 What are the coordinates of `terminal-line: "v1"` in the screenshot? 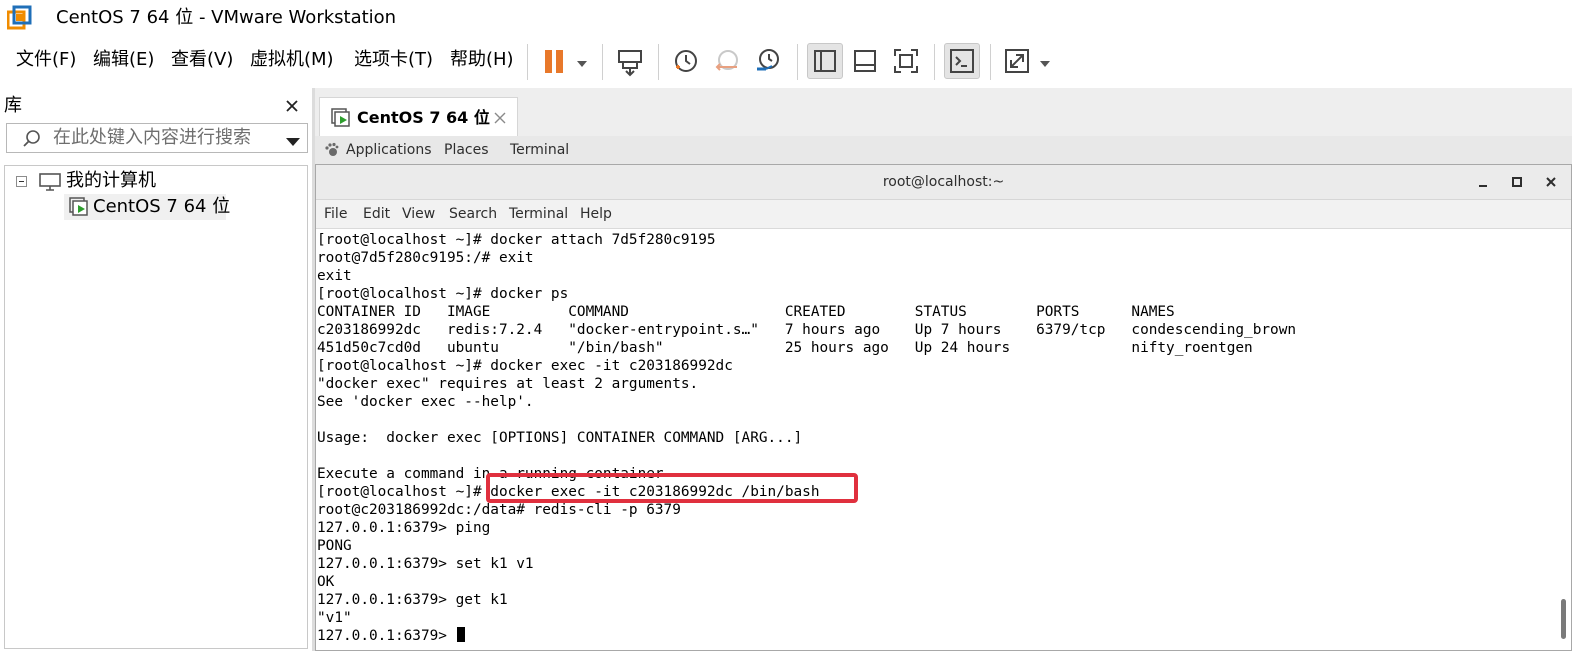 It's located at (334, 618).